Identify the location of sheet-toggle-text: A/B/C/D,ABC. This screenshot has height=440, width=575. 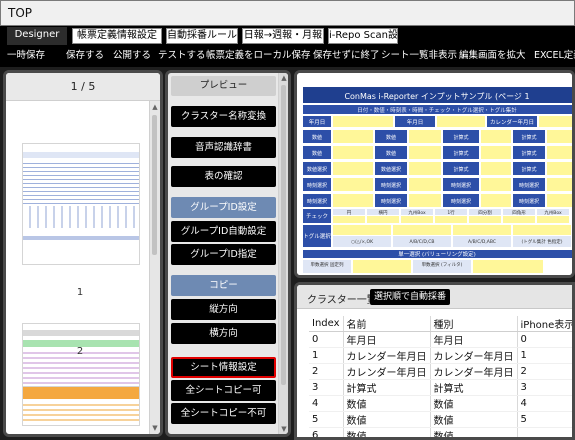
(482, 242).